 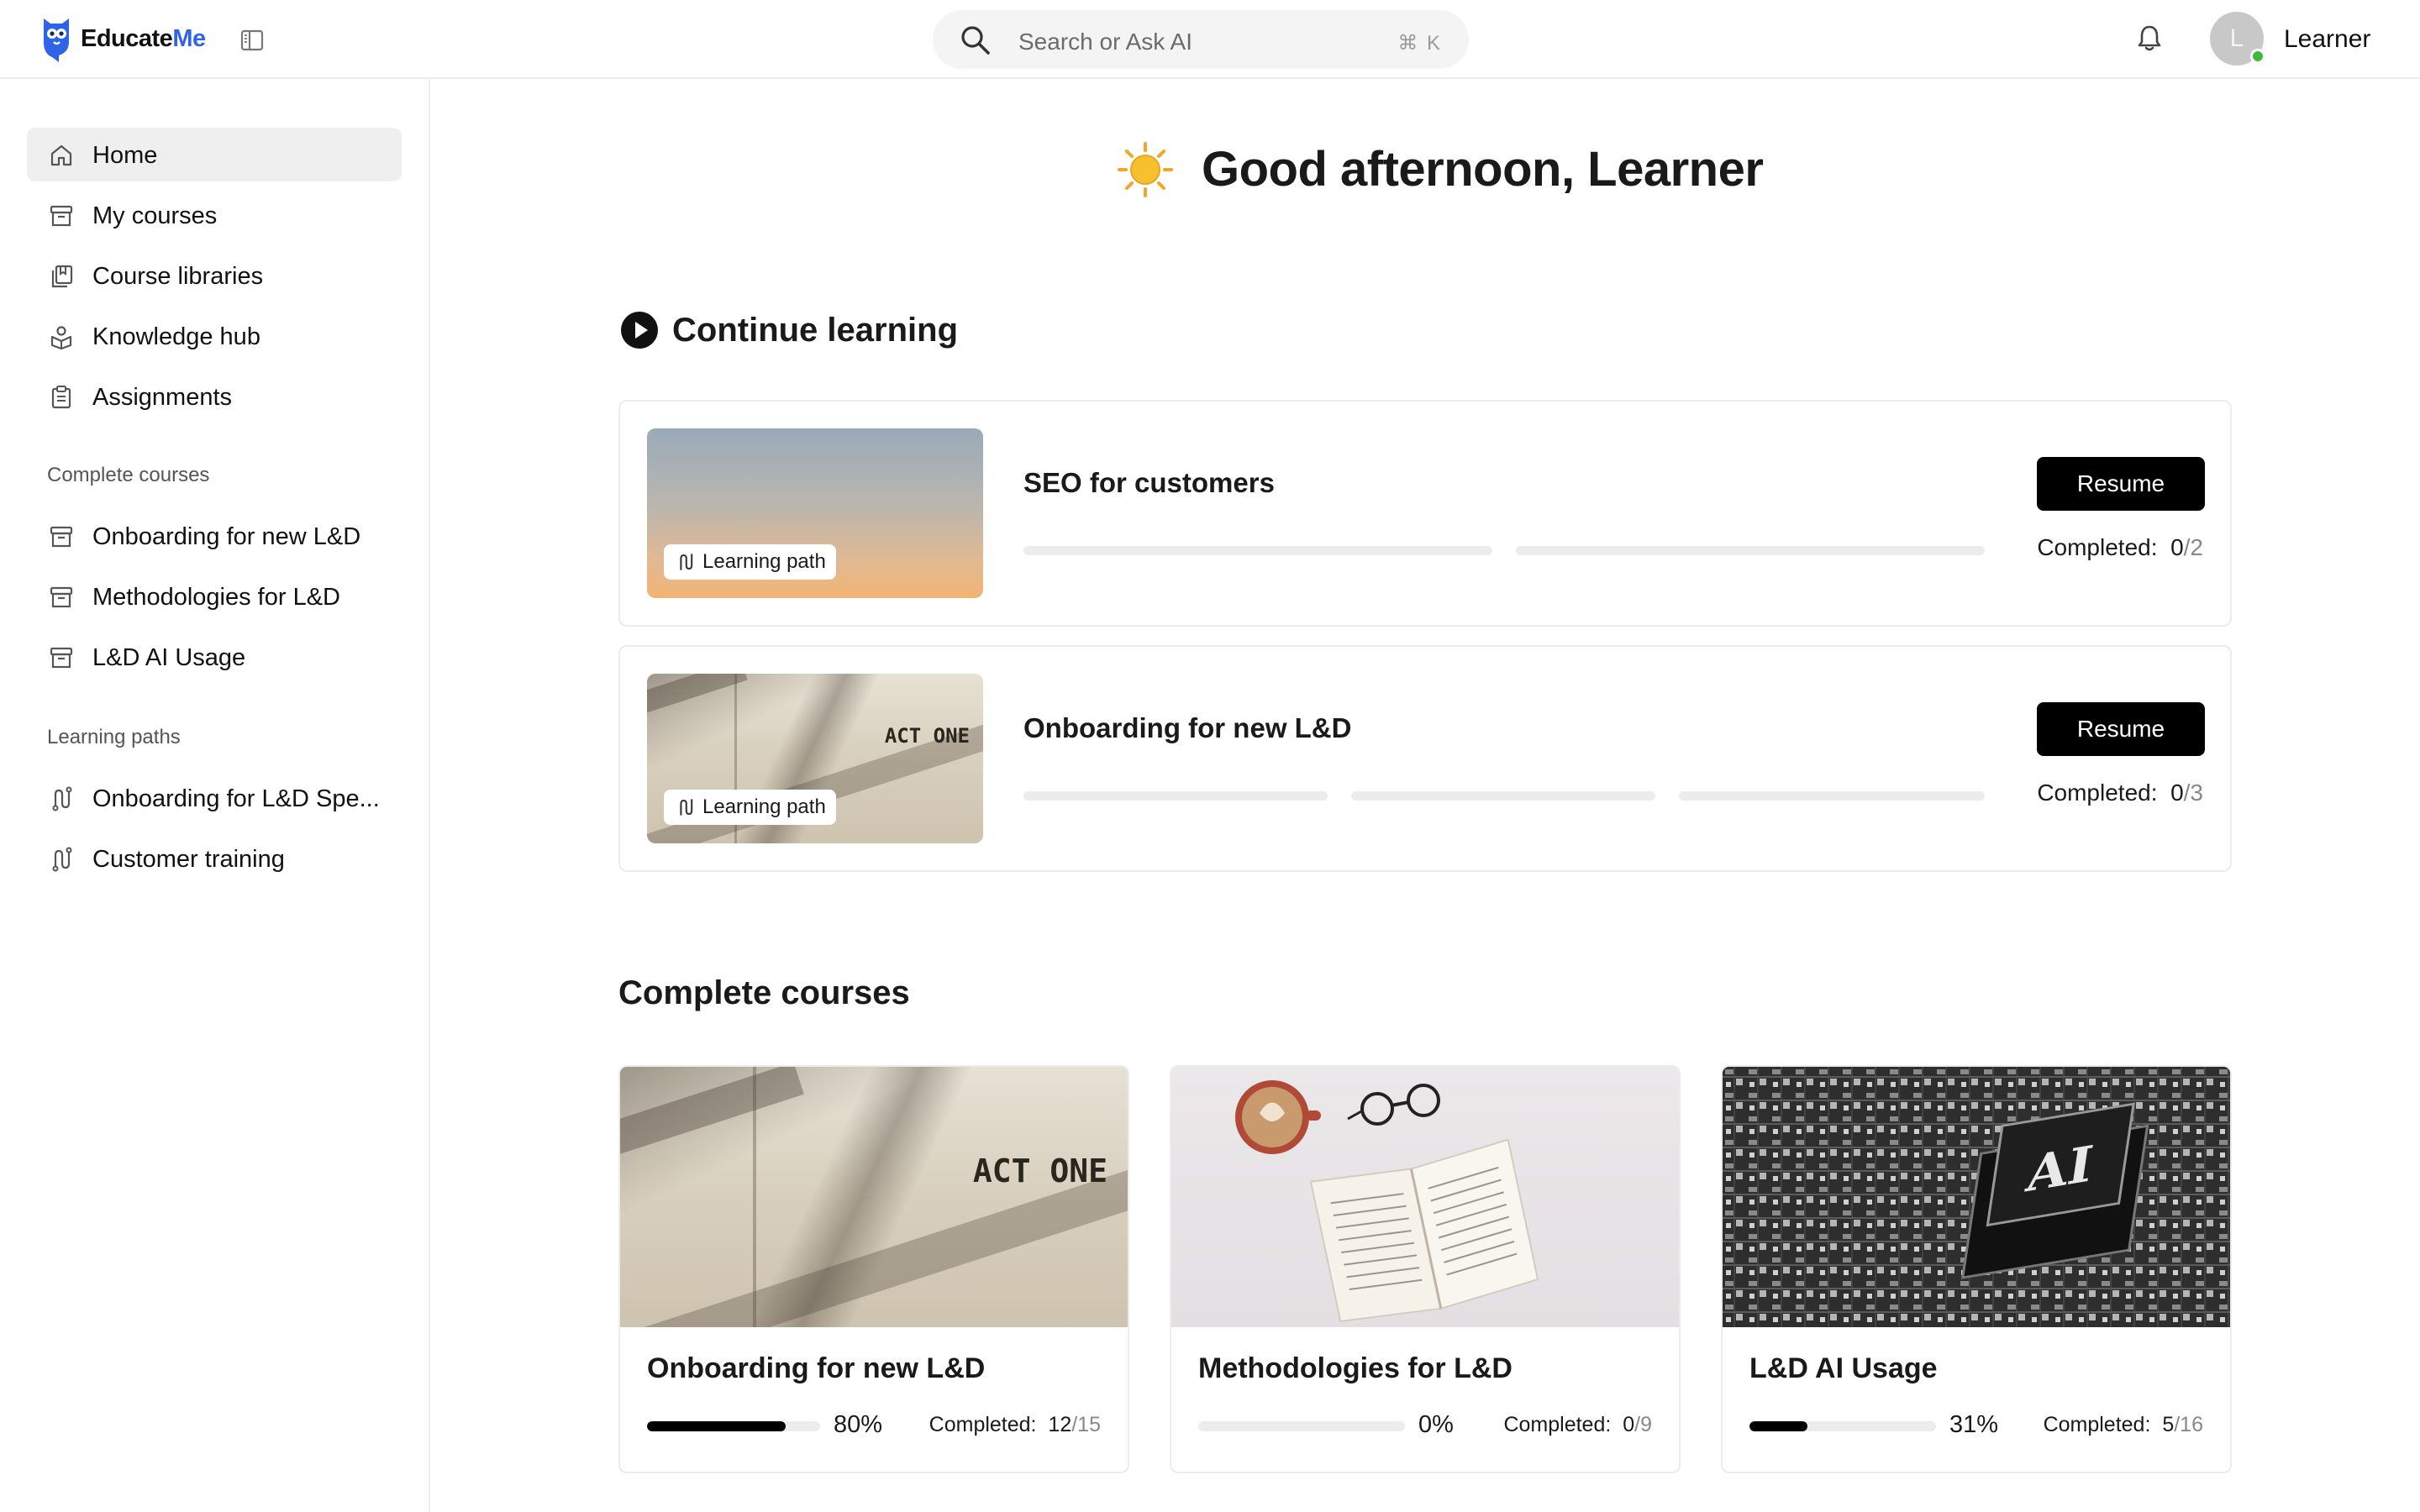 I want to click on image-text: ACT ONE, so click(x=1040, y=1170).